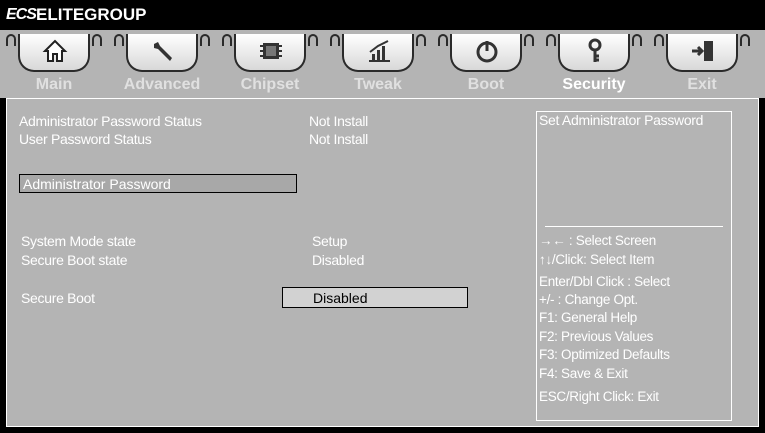 This screenshot has width=765, height=433. I want to click on tab-boot: Boot, so click(486, 64).